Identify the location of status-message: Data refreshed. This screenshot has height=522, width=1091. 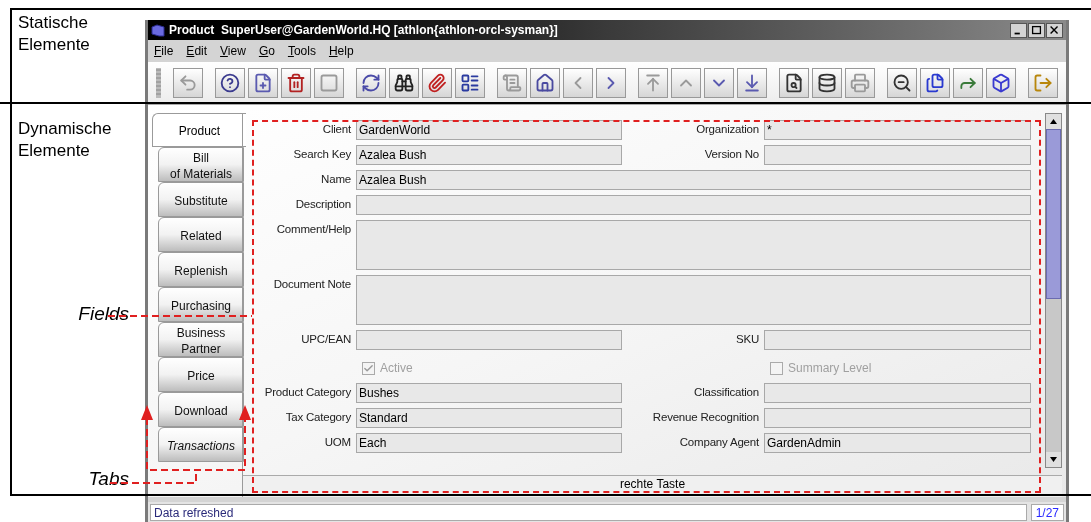
(588, 512).